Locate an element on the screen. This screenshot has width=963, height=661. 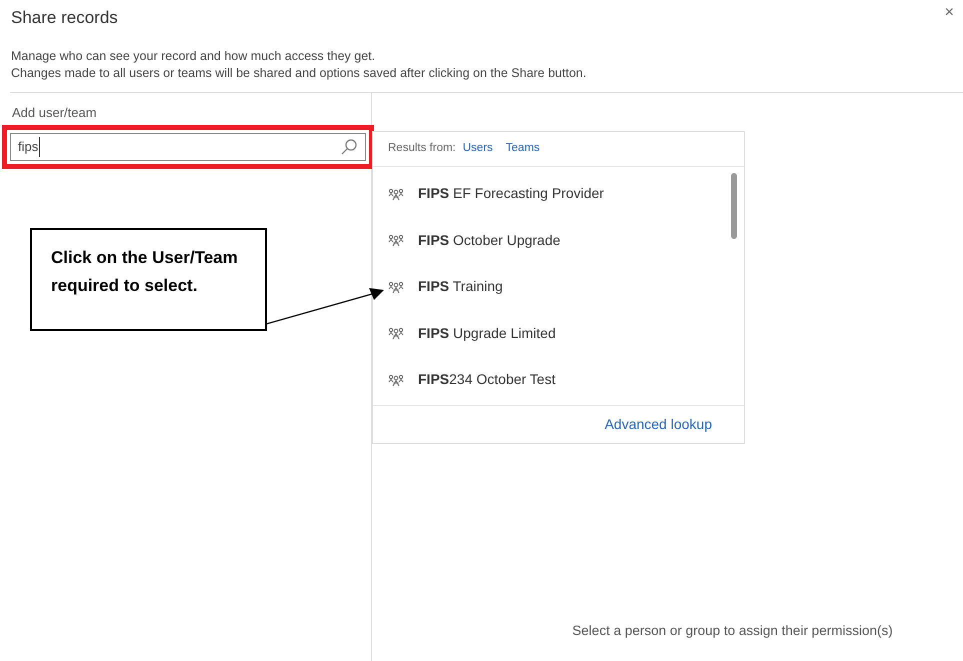
result-item: FIPS October Upgrade is located at coordinates (558, 240).